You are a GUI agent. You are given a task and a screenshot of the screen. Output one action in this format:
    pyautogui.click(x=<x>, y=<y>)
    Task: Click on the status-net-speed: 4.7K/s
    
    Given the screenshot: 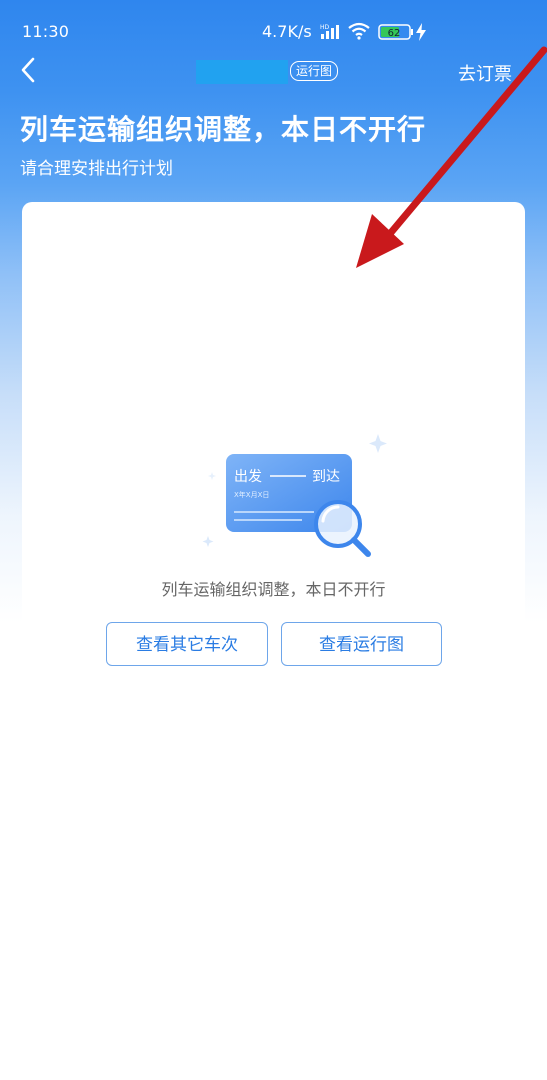 What is the action you would take?
    pyautogui.click(x=287, y=31)
    